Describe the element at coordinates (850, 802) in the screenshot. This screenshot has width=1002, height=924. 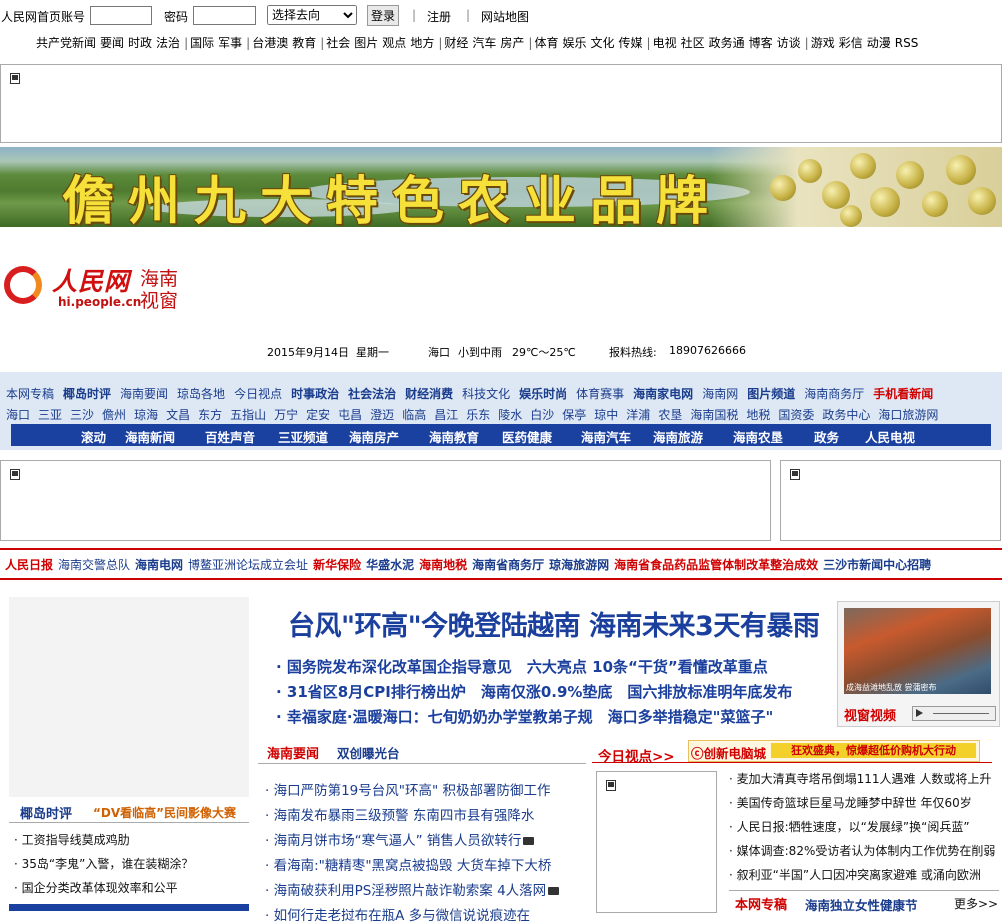
I see `list-item: · 美国传奇篮球巨星马龙睡梦中辞世 年仅60岁` at that location.